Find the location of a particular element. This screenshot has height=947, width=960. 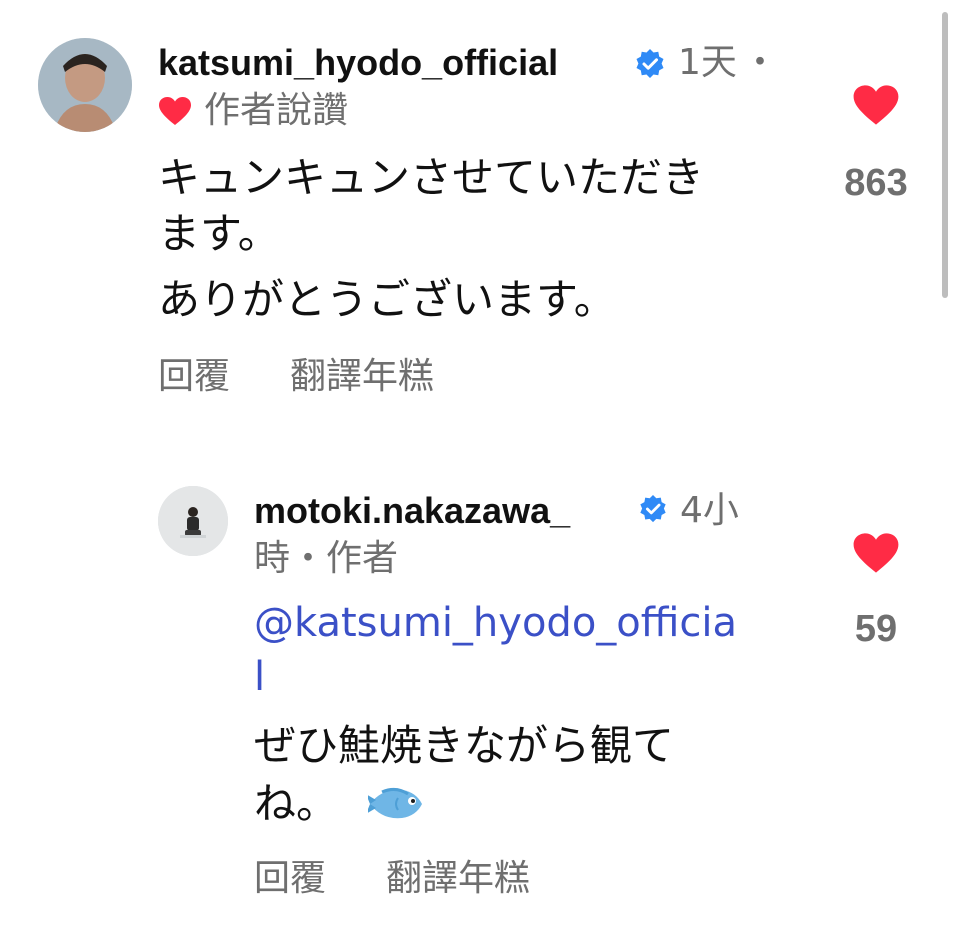

comment-username: motoki.nakazawa_ is located at coordinates (412, 511).